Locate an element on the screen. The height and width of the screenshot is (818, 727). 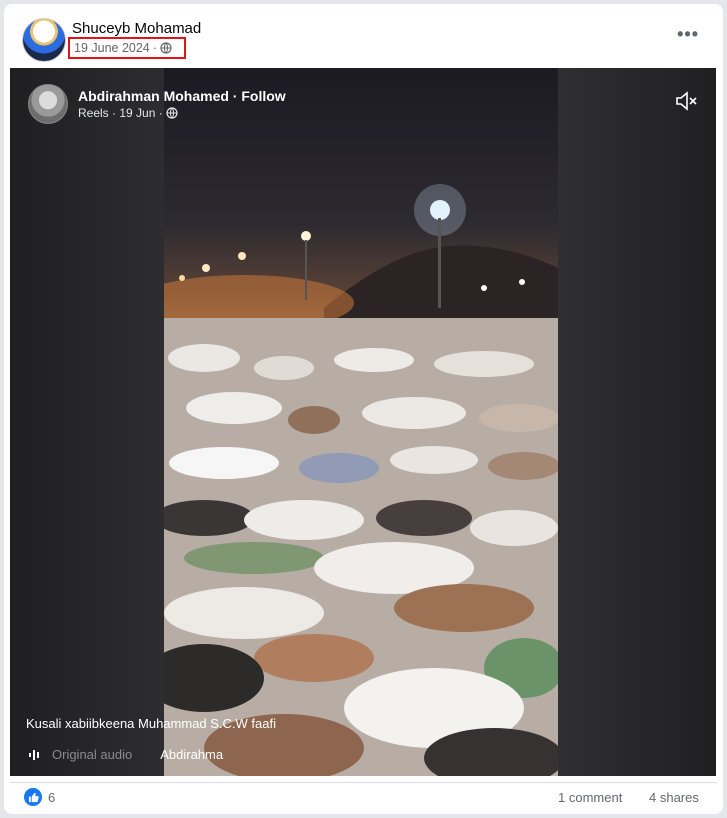
reel-meta: Reels · 19 Jun · is located at coordinates (128, 113).